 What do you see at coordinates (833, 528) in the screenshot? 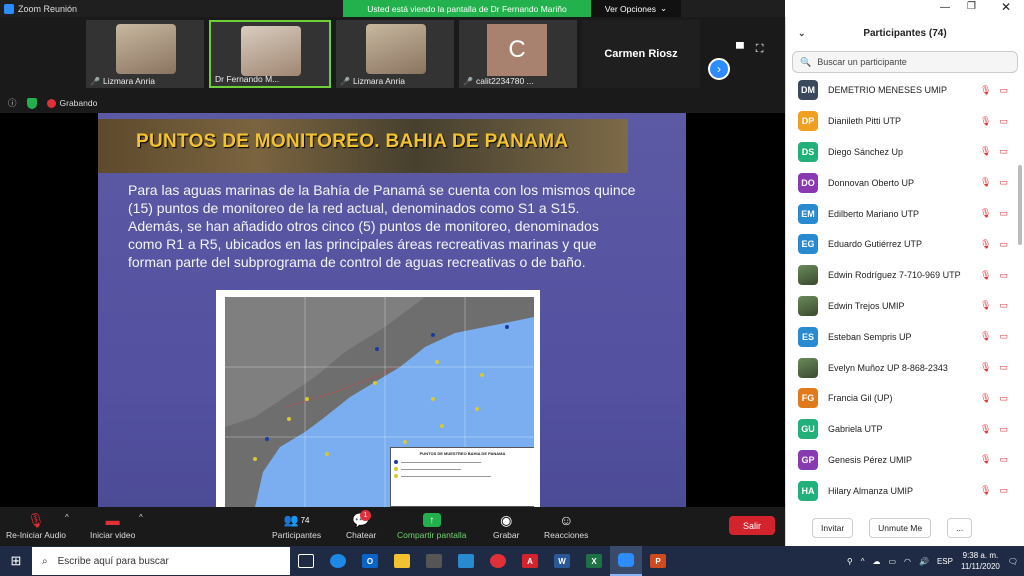
I see `invite-button: Invitar` at bounding box center [833, 528].